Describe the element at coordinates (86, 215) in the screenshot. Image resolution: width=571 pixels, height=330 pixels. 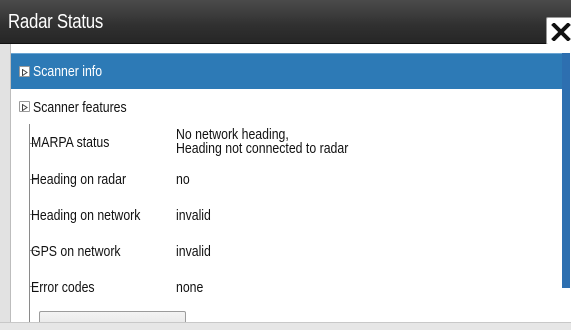
I see `status-label: Heading on network` at that location.